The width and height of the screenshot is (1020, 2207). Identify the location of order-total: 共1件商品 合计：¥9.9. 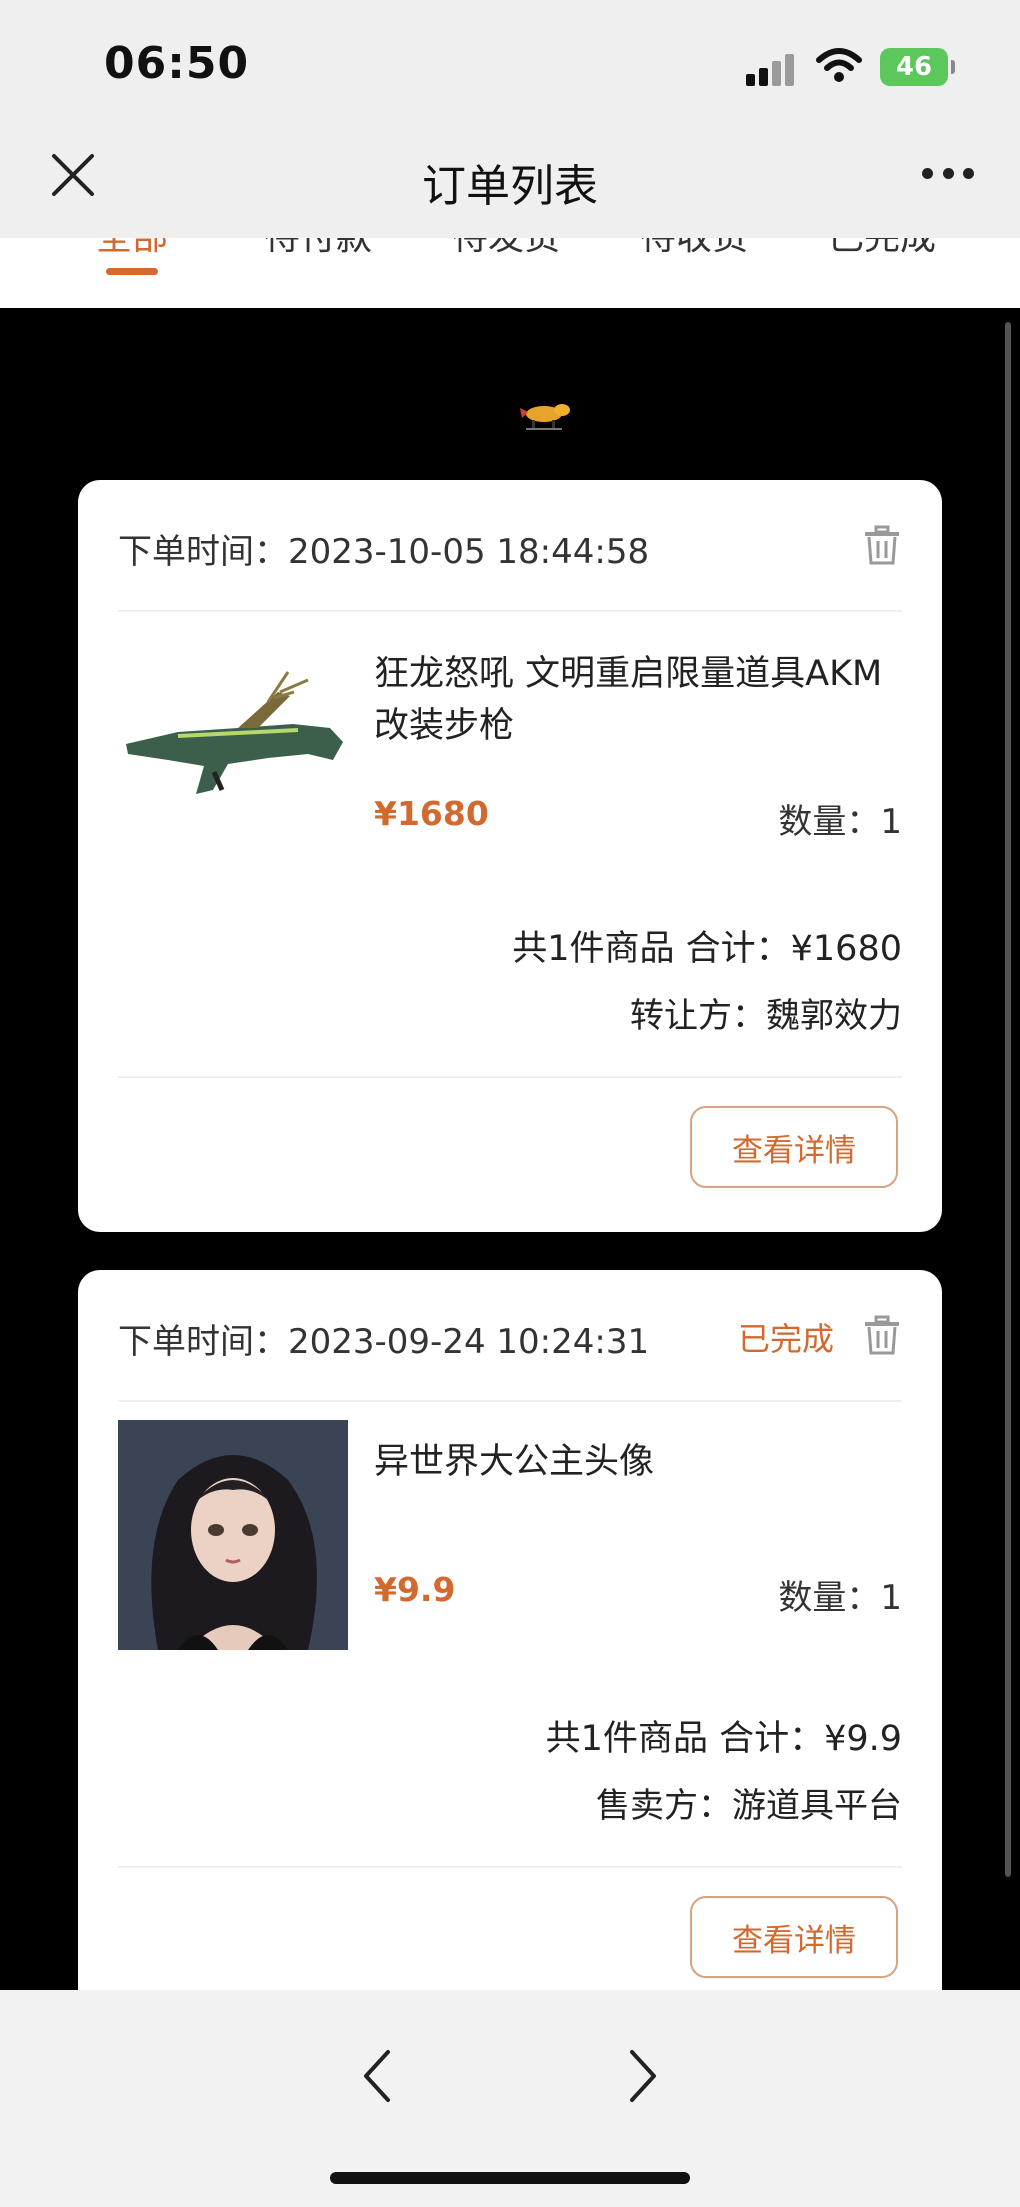
(723, 1739).